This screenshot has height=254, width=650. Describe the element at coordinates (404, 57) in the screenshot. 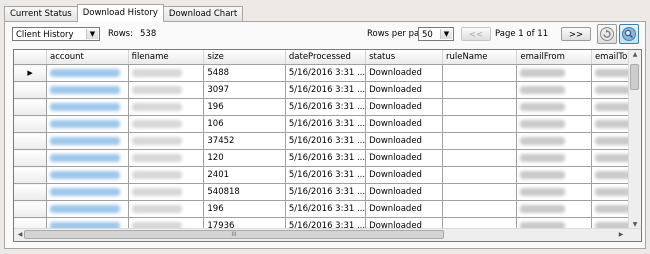

I see `column-header-status: status` at that location.